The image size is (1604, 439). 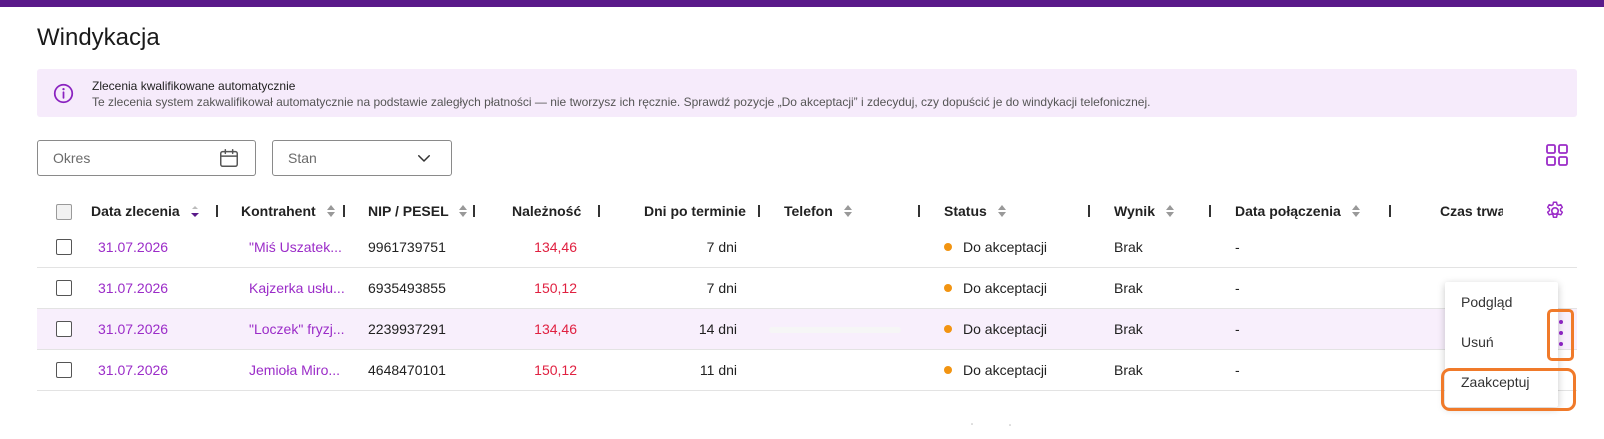 I want to click on column-header-contractor: Kontrahent, so click(x=288, y=211).